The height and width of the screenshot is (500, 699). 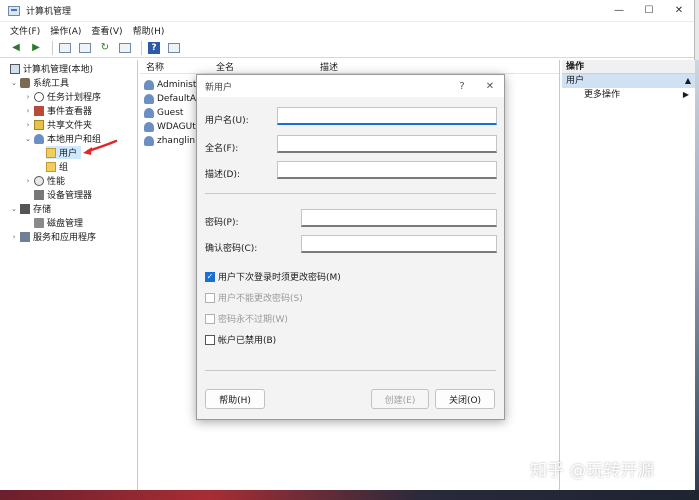 What do you see at coordinates (628, 67) in the screenshot?
I see `actions-header: 操作` at bounding box center [628, 67].